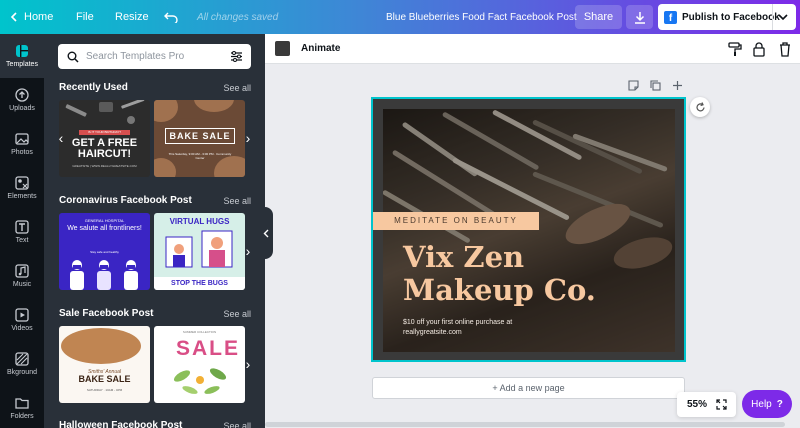 The height and width of the screenshot is (428, 800). I want to click on rail-label: Uploads, so click(22, 108).